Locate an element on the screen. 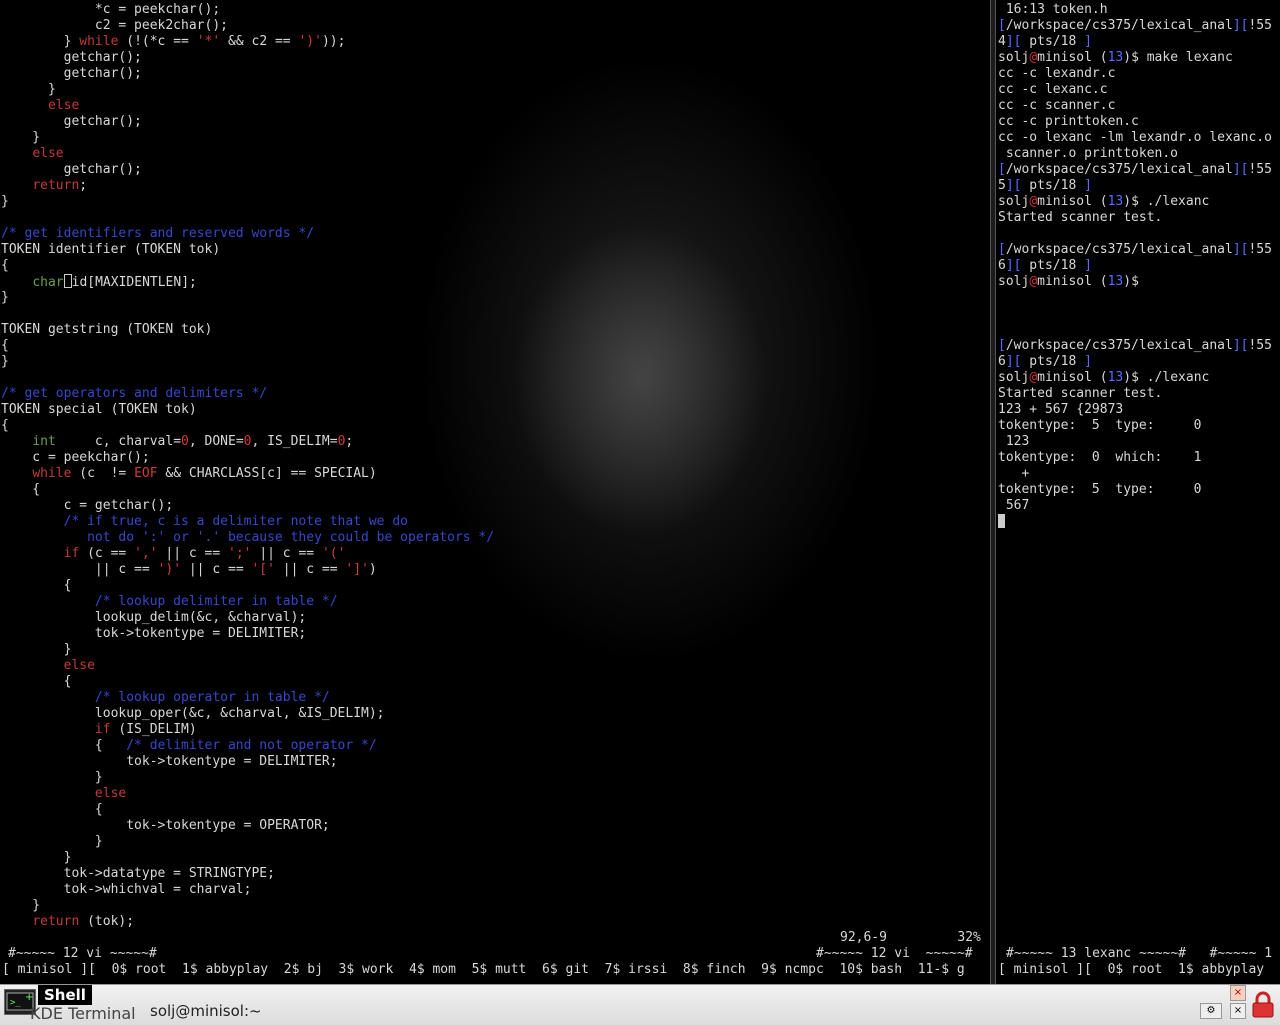 The image size is (1280, 1025). code-token: /* lookup operator in table */ is located at coordinates (165, 697).